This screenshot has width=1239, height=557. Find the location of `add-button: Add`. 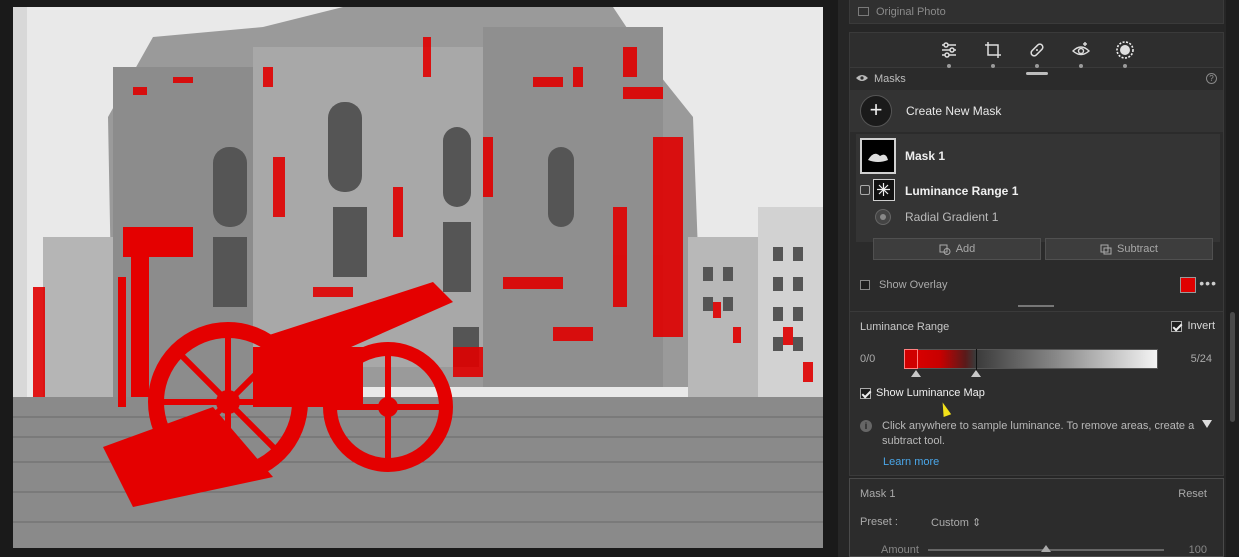

add-button: Add is located at coordinates (957, 249).